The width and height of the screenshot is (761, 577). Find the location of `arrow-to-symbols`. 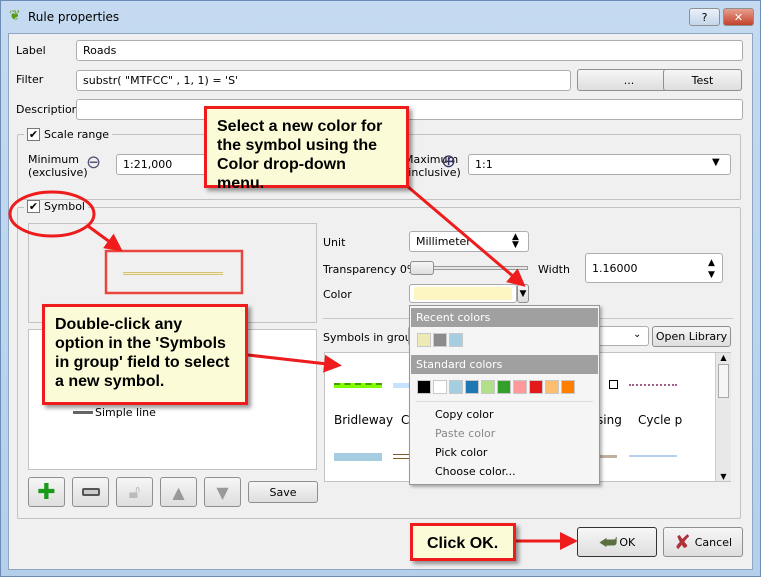

arrow-to-symbols is located at coordinates (294, 363).